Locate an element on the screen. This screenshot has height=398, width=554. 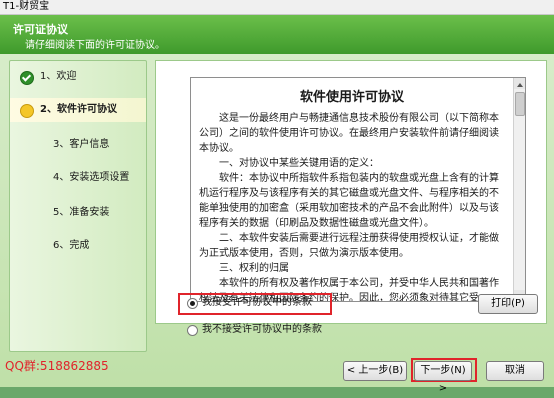
step-label: 4、安装选项设置 is located at coordinates (91, 177).